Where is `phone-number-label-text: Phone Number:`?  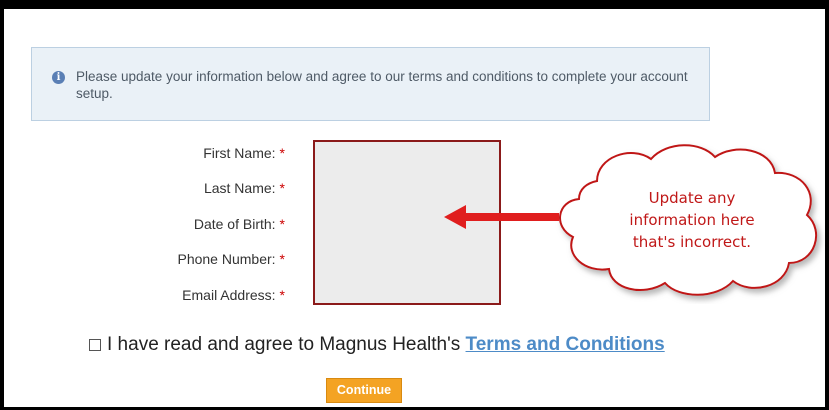 phone-number-label-text: Phone Number: is located at coordinates (226, 259).